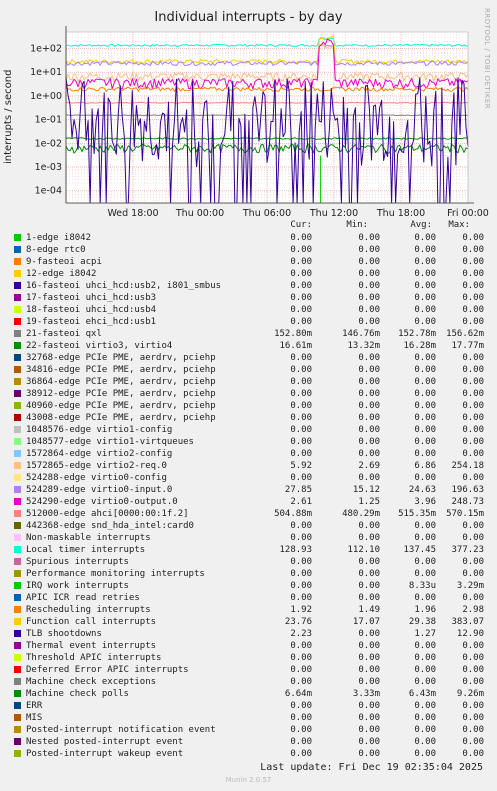  What do you see at coordinates (248, 780) in the screenshot?
I see `munin-version: Munin 2.0.57` at bounding box center [248, 780].